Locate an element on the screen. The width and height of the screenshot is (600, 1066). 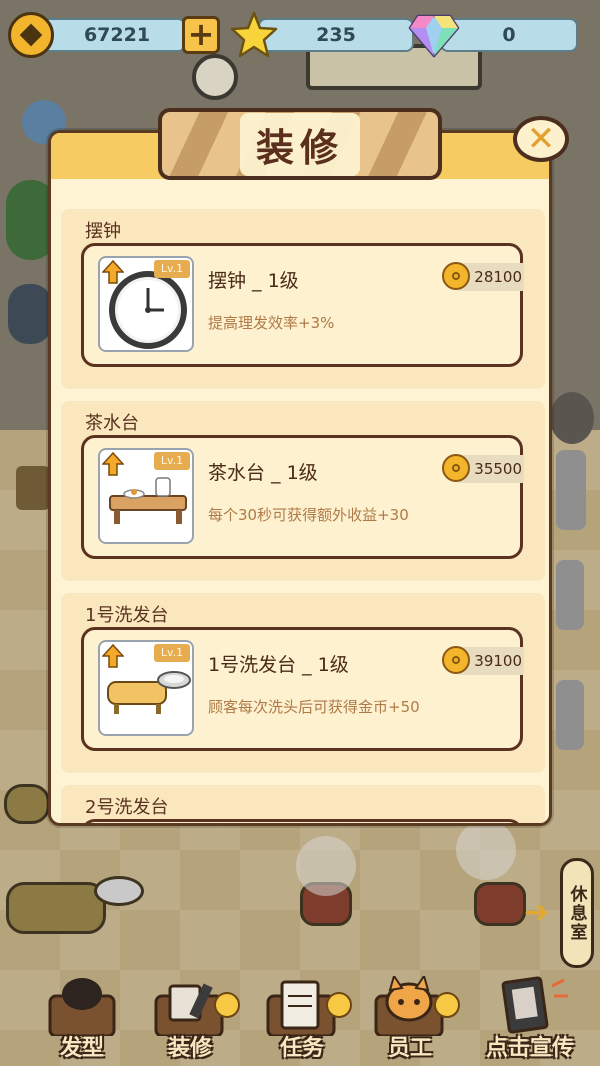
bottom-nav: 发型 装修 任务 员工 点击宣传 is located at coordinates (300, 1021).